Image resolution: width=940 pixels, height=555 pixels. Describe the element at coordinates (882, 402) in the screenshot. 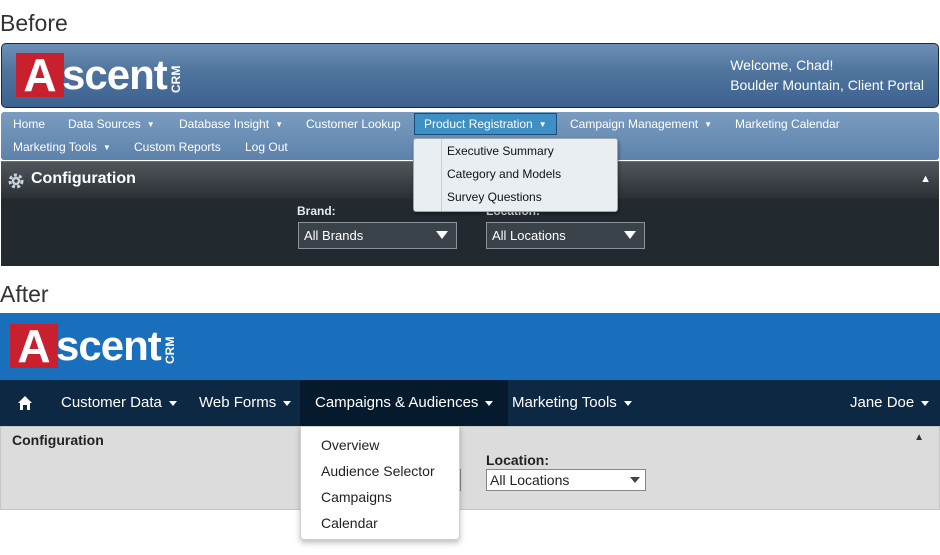

I see `user-name: Jane Doe` at that location.